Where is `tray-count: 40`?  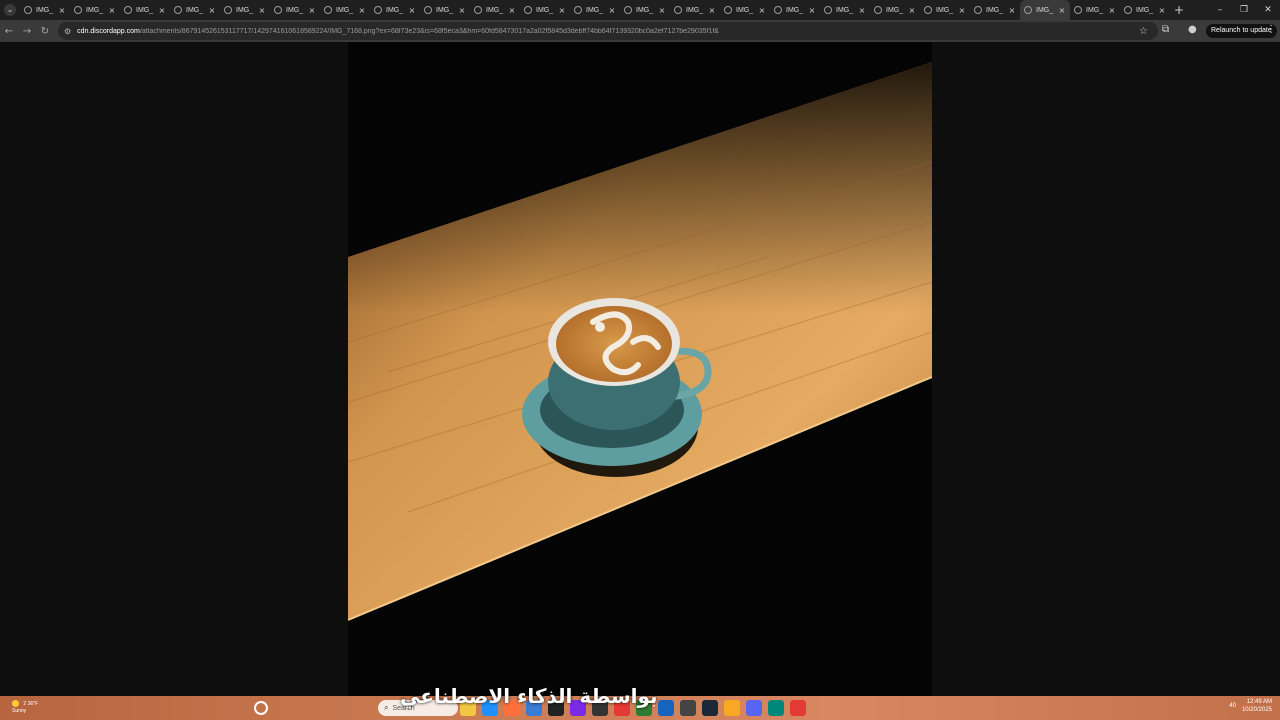 tray-count: 40 is located at coordinates (1232, 706).